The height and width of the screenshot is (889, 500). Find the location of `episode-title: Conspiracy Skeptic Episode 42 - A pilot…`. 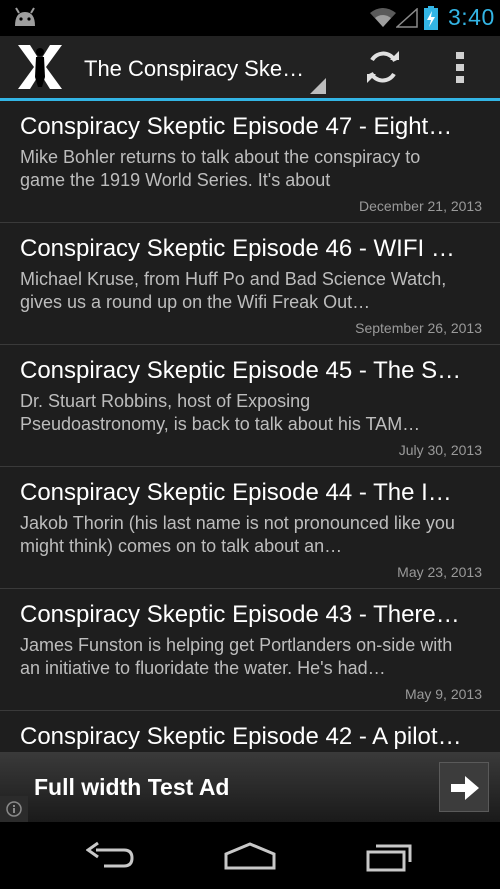

episode-title: Conspiracy Skeptic Episode 42 - A pilot… is located at coordinates (241, 736).